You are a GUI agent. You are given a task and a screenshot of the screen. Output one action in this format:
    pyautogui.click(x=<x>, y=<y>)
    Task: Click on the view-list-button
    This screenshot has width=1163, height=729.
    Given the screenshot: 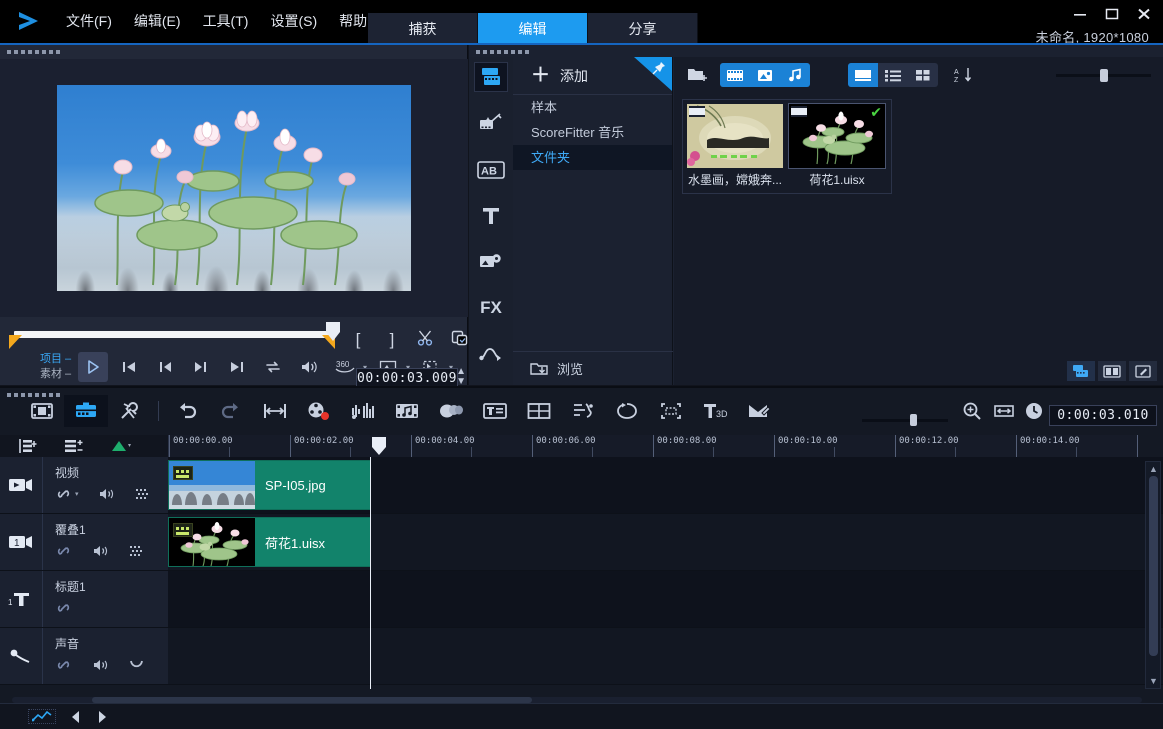 What is the action you would take?
    pyautogui.click(x=893, y=75)
    